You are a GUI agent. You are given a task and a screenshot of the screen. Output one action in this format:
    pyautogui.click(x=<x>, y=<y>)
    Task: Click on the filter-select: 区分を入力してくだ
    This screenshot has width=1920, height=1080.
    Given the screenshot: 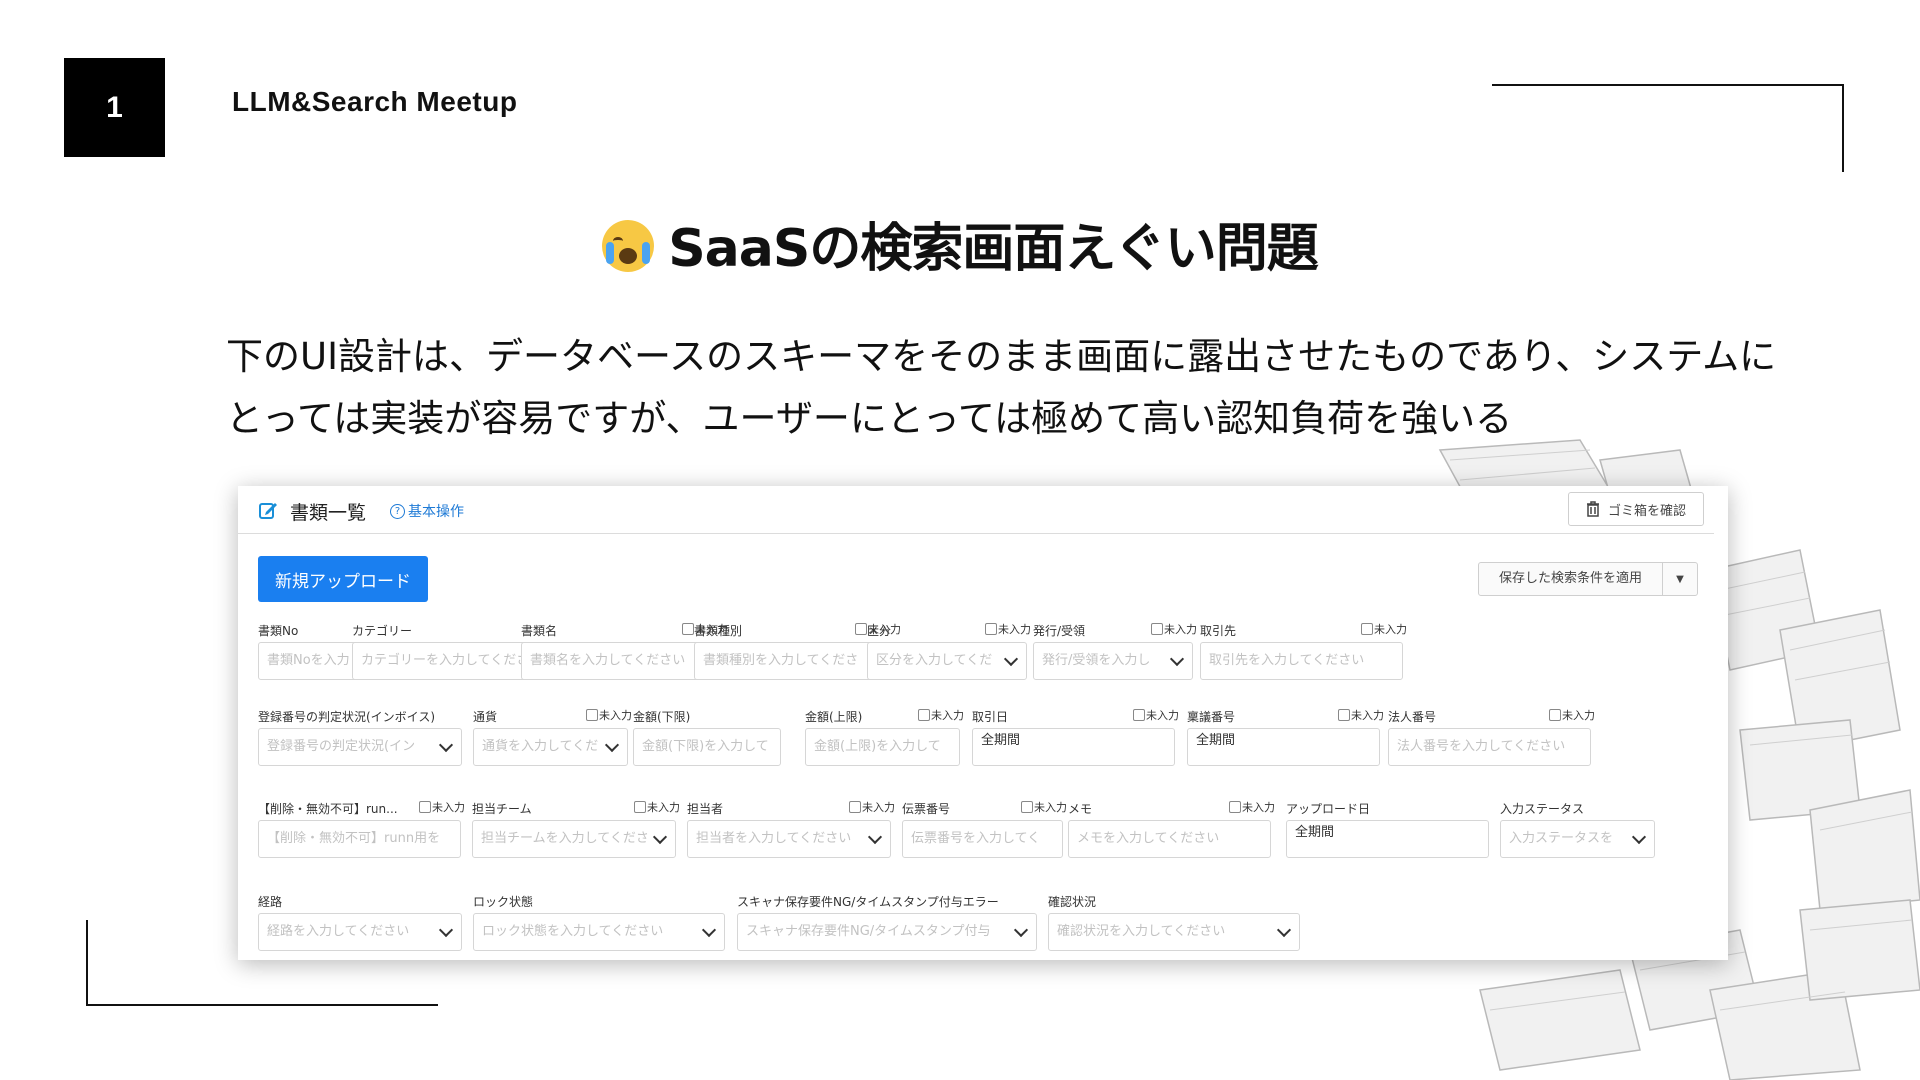 What is the action you would take?
    pyautogui.click(x=947, y=661)
    